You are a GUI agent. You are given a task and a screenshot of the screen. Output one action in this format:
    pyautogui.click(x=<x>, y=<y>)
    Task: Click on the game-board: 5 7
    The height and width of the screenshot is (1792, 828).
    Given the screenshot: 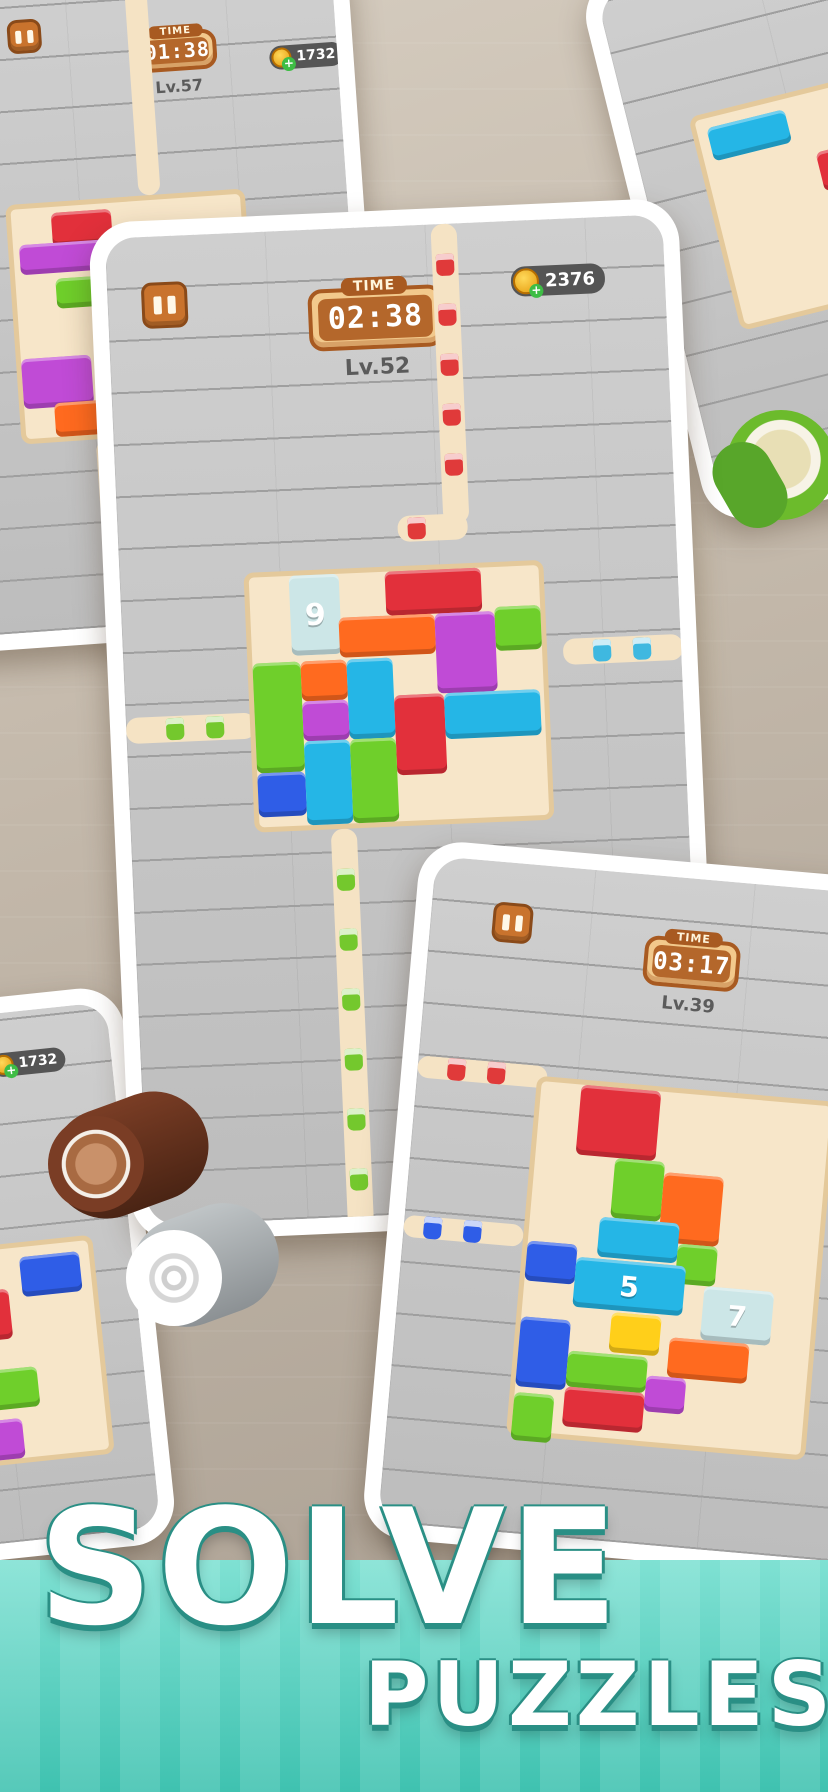 What is the action you would take?
    pyautogui.click(x=666, y=1268)
    